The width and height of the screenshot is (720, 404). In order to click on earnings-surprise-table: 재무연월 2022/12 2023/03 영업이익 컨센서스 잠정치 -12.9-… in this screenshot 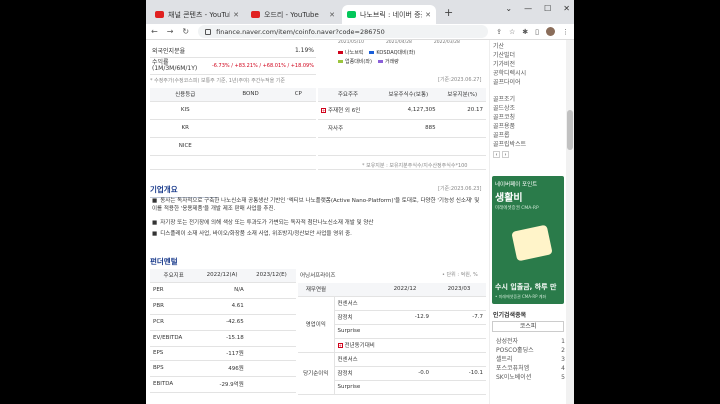, I will do `click(392, 339)`.